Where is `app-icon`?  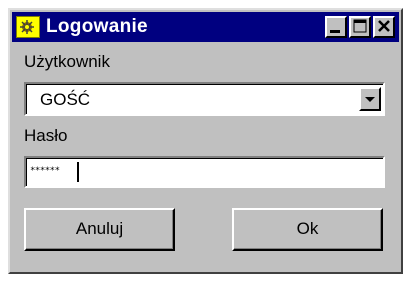
app-icon is located at coordinates (28, 27).